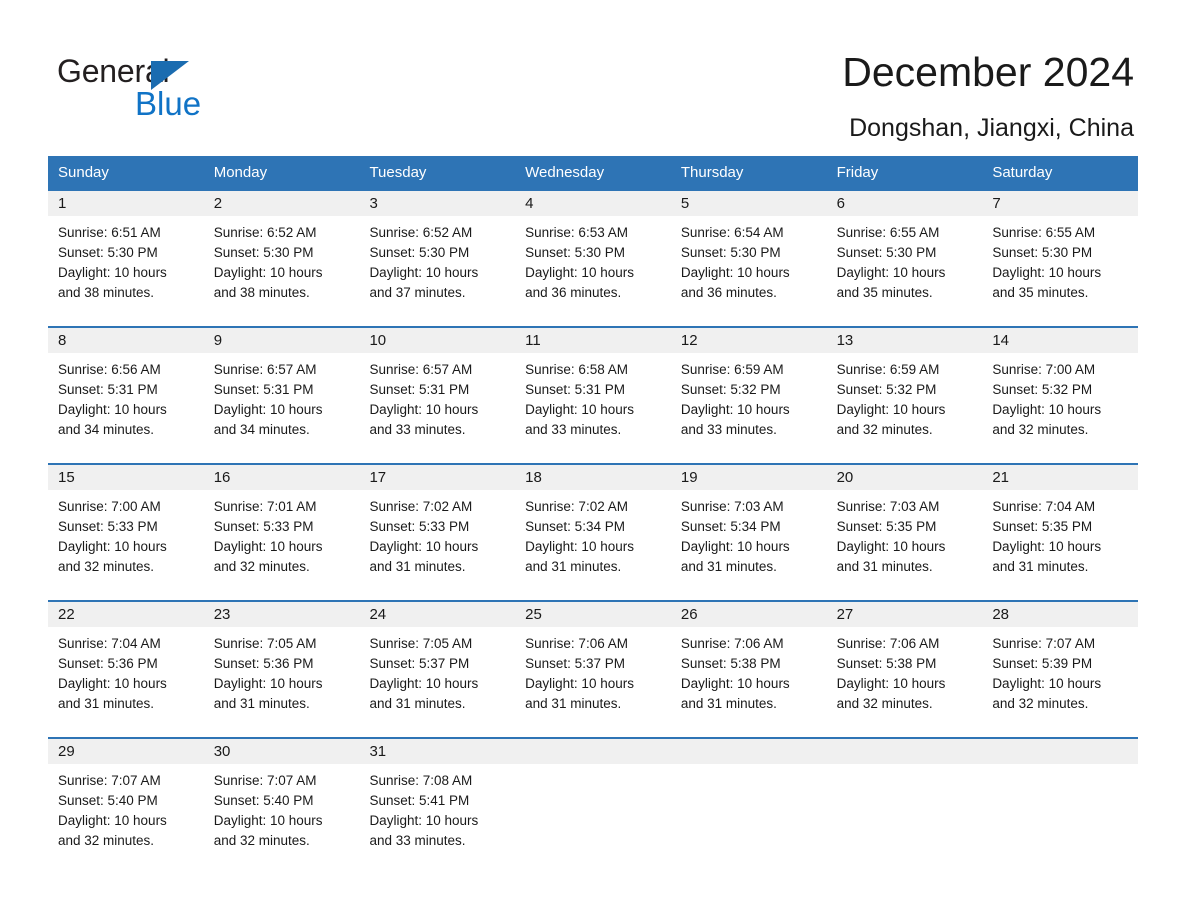  Describe the element at coordinates (1060, 614) in the screenshot. I see `day-number: 28` at that location.